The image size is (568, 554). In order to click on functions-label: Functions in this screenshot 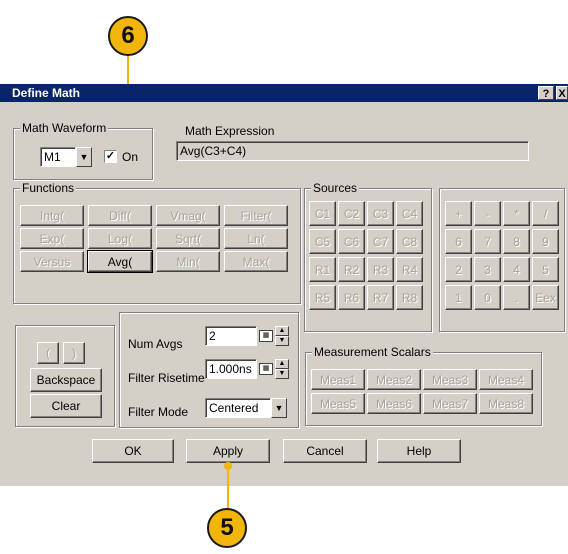, I will do `click(48, 188)`.